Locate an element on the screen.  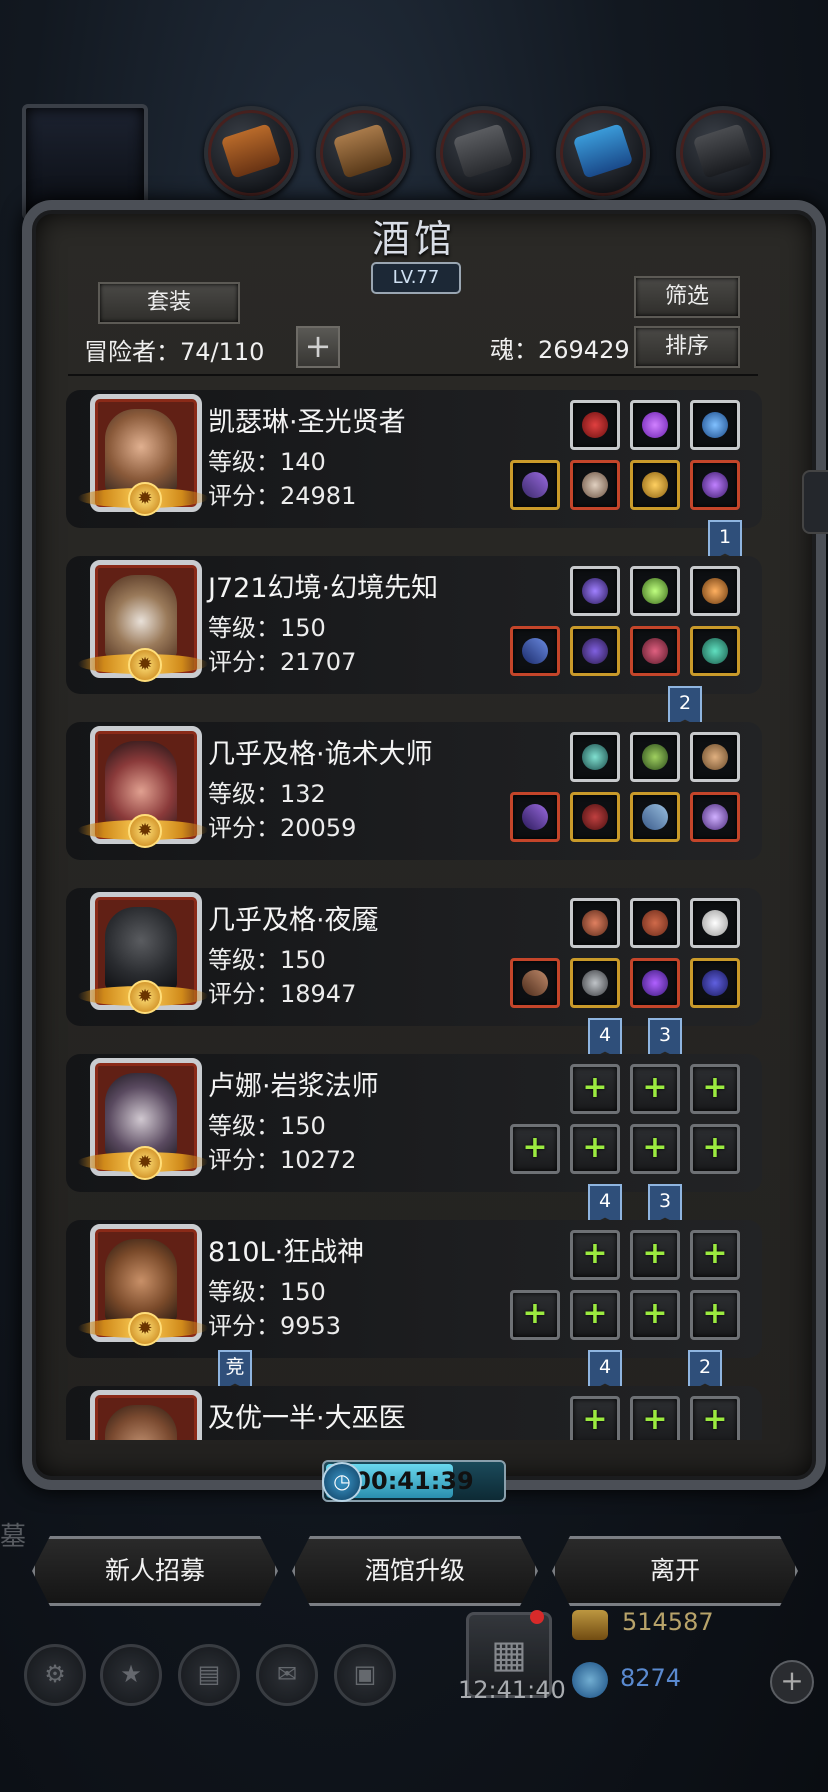
filter-button: 筛选 is located at coordinates (687, 297).